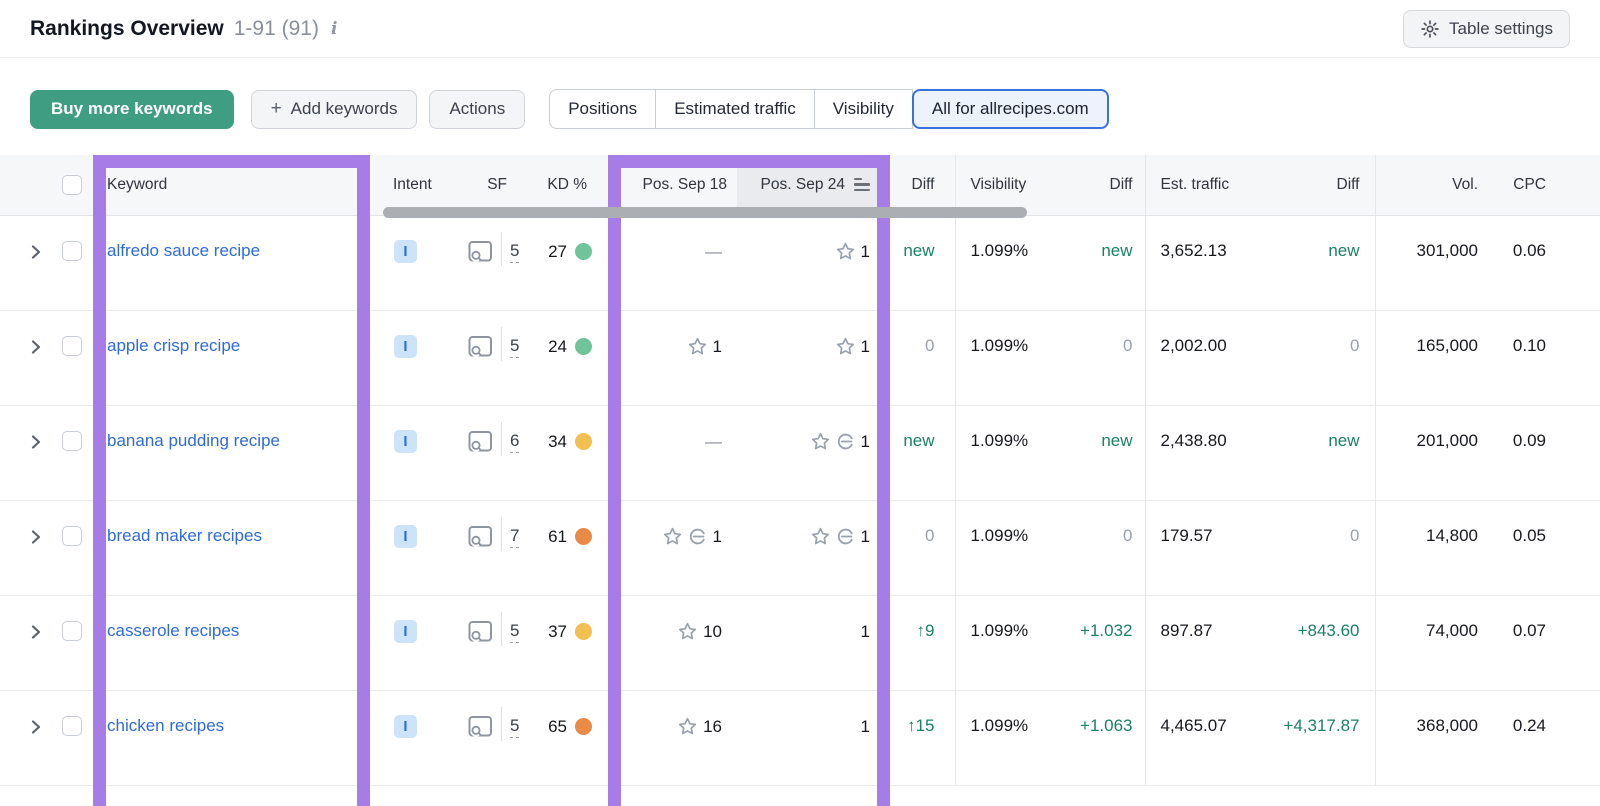 This screenshot has height=806, width=1600. What do you see at coordinates (334, 109) in the screenshot?
I see `add-keywords-button: + Add keywords` at bounding box center [334, 109].